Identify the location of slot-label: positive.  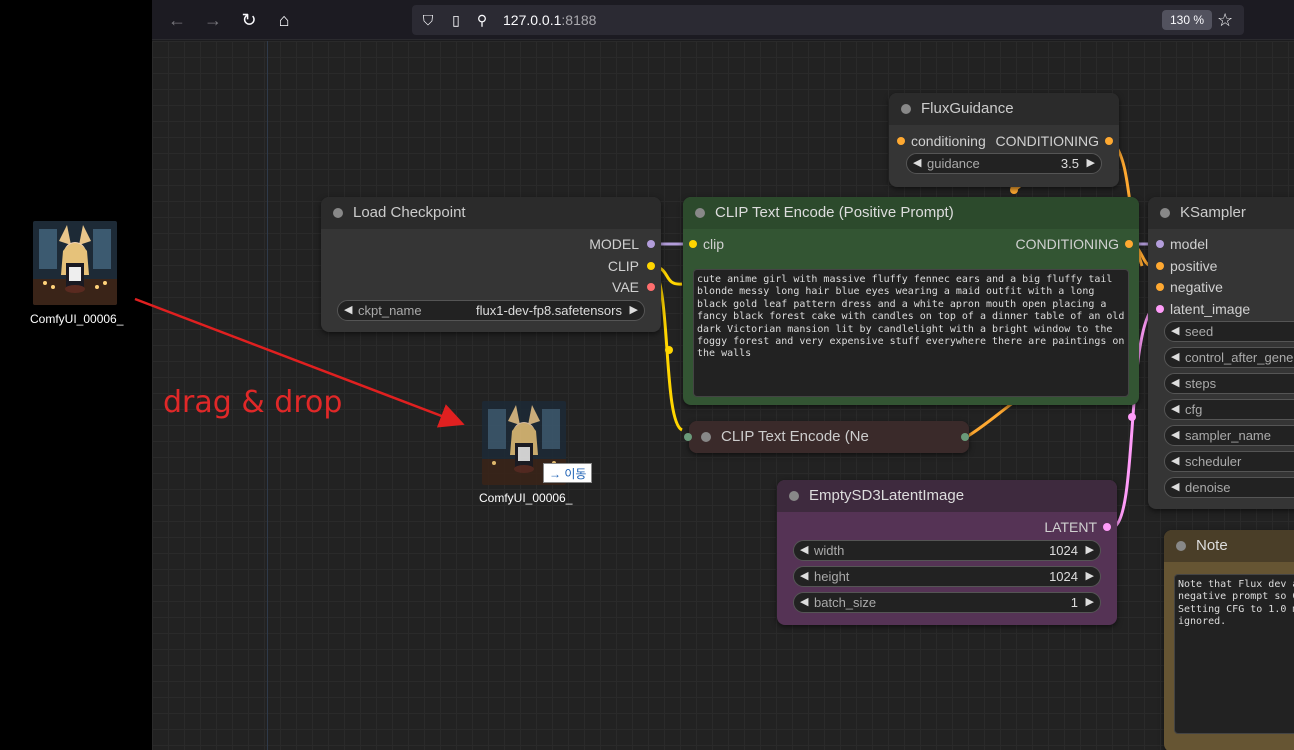
(1194, 266).